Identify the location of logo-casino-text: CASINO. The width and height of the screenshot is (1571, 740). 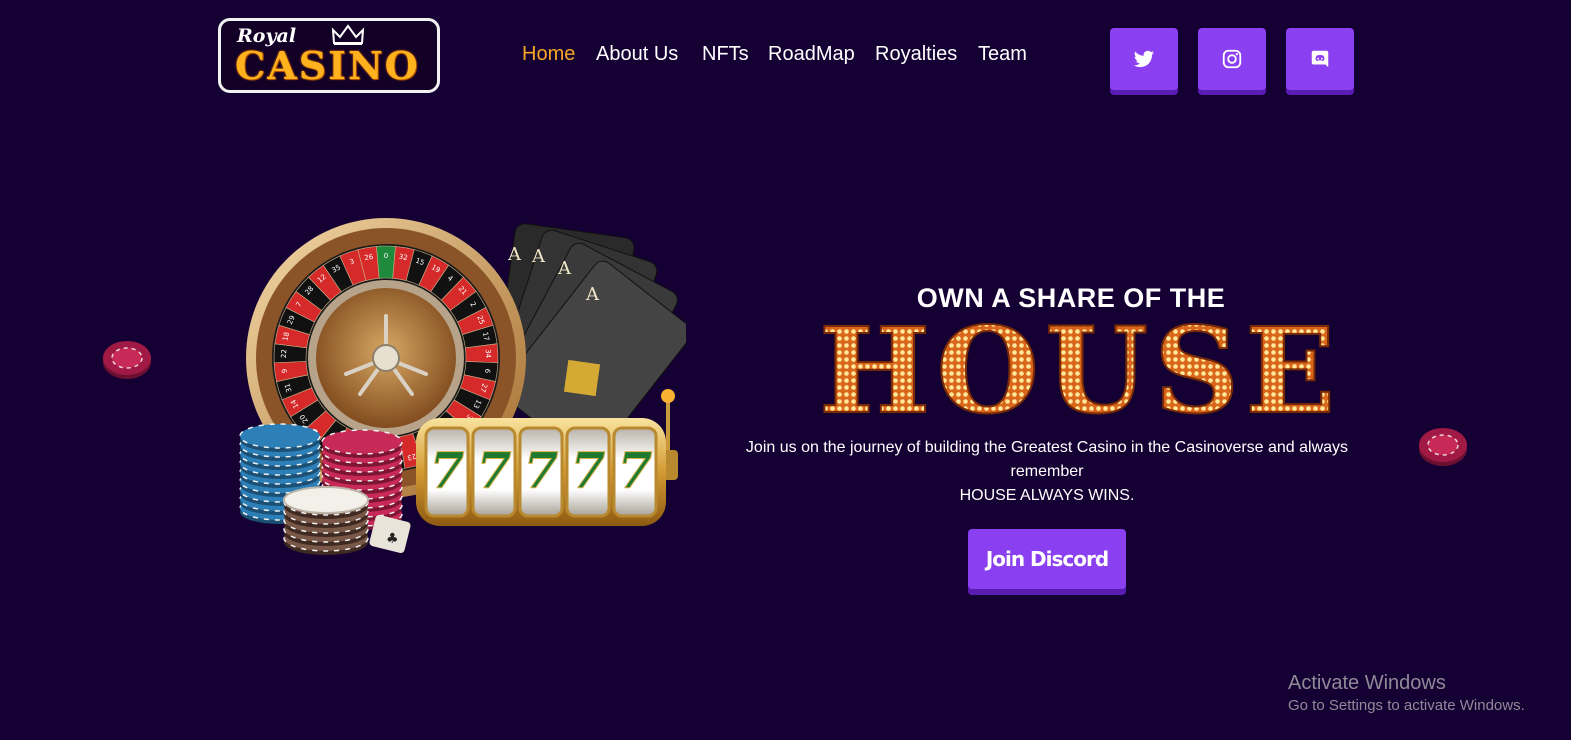
(327, 65).